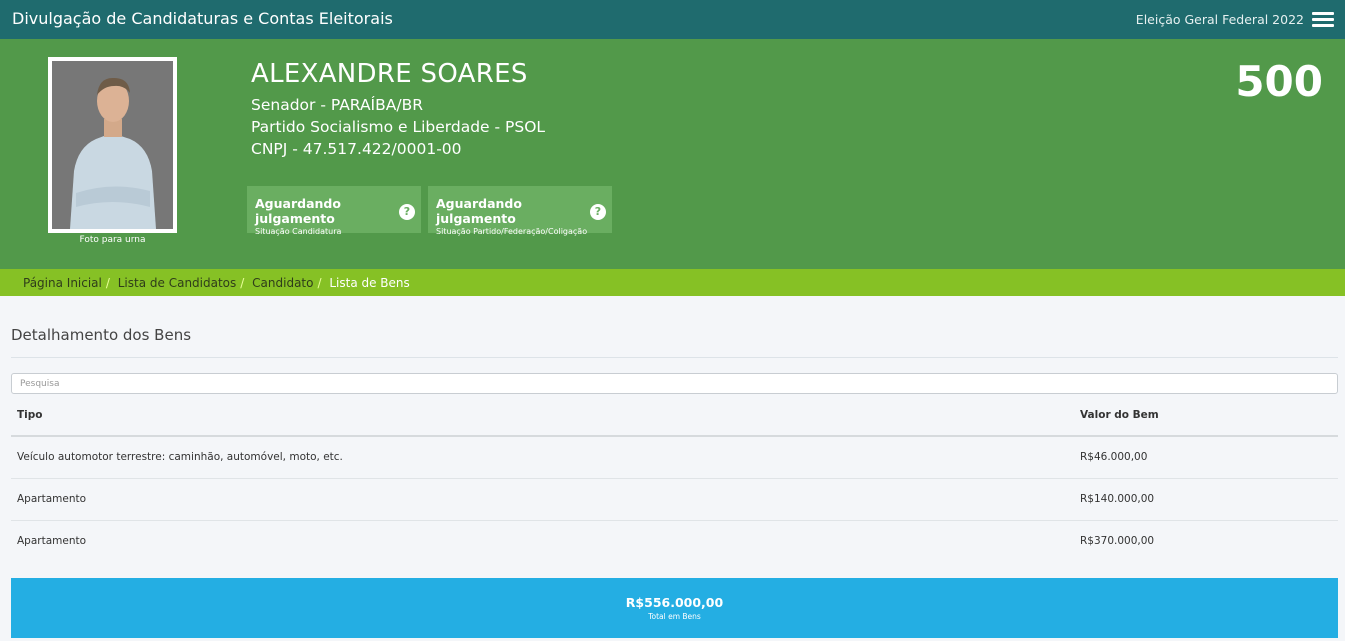  What do you see at coordinates (1323, 20) in the screenshot?
I see `hamburger-menu-icon` at bounding box center [1323, 20].